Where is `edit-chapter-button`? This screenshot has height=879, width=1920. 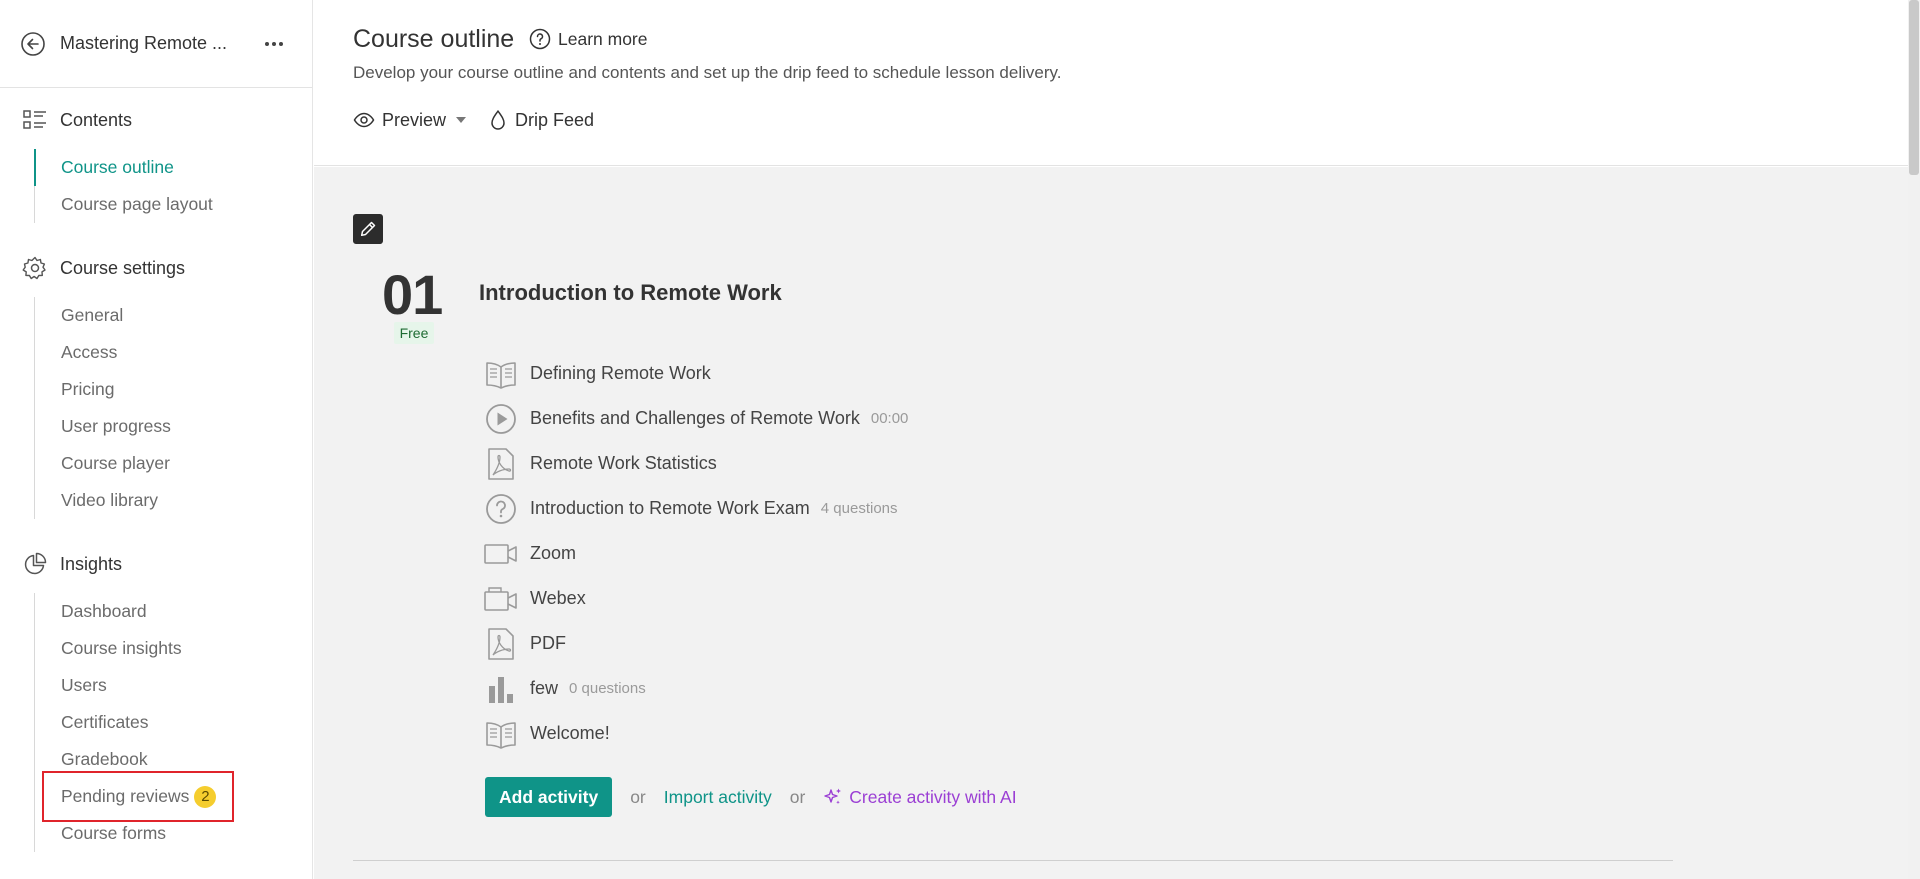 edit-chapter-button is located at coordinates (368, 229).